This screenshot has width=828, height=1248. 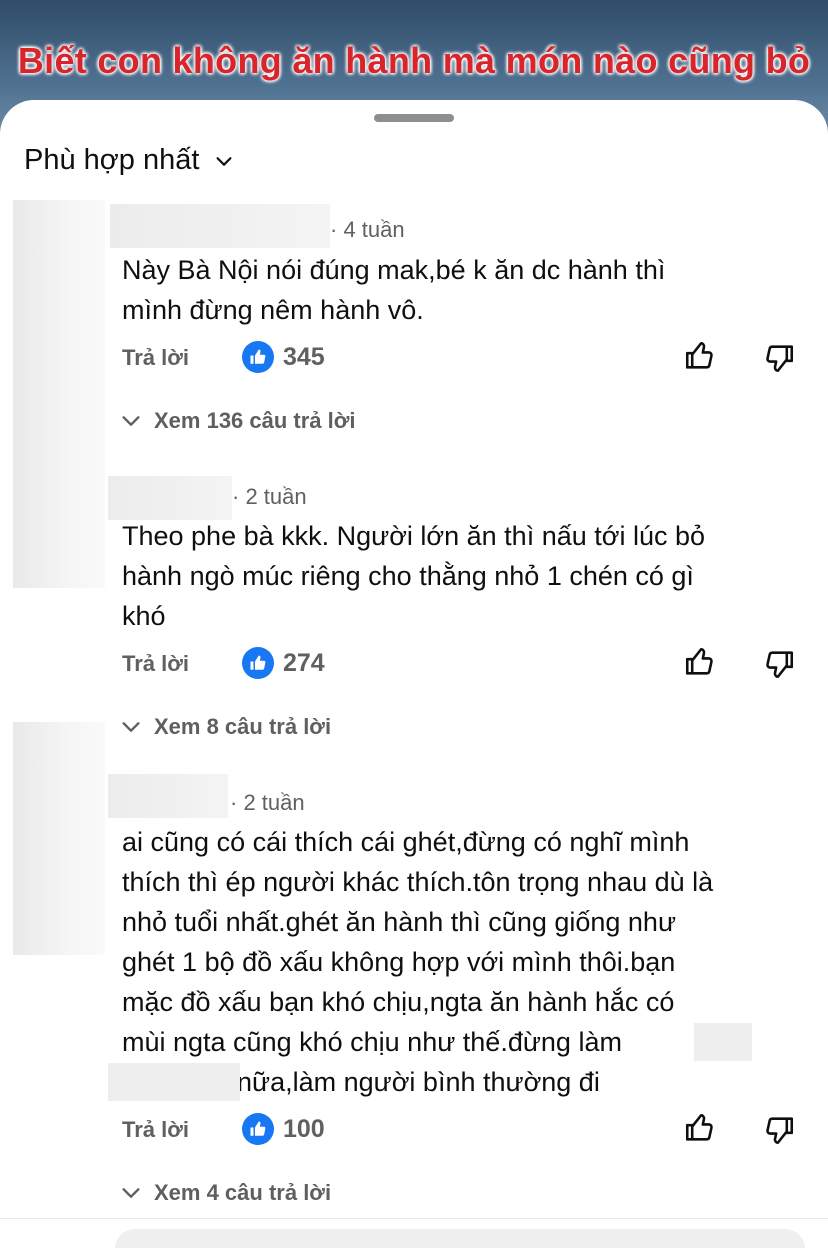 I want to click on like-count: 274, so click(x=304, y=663).